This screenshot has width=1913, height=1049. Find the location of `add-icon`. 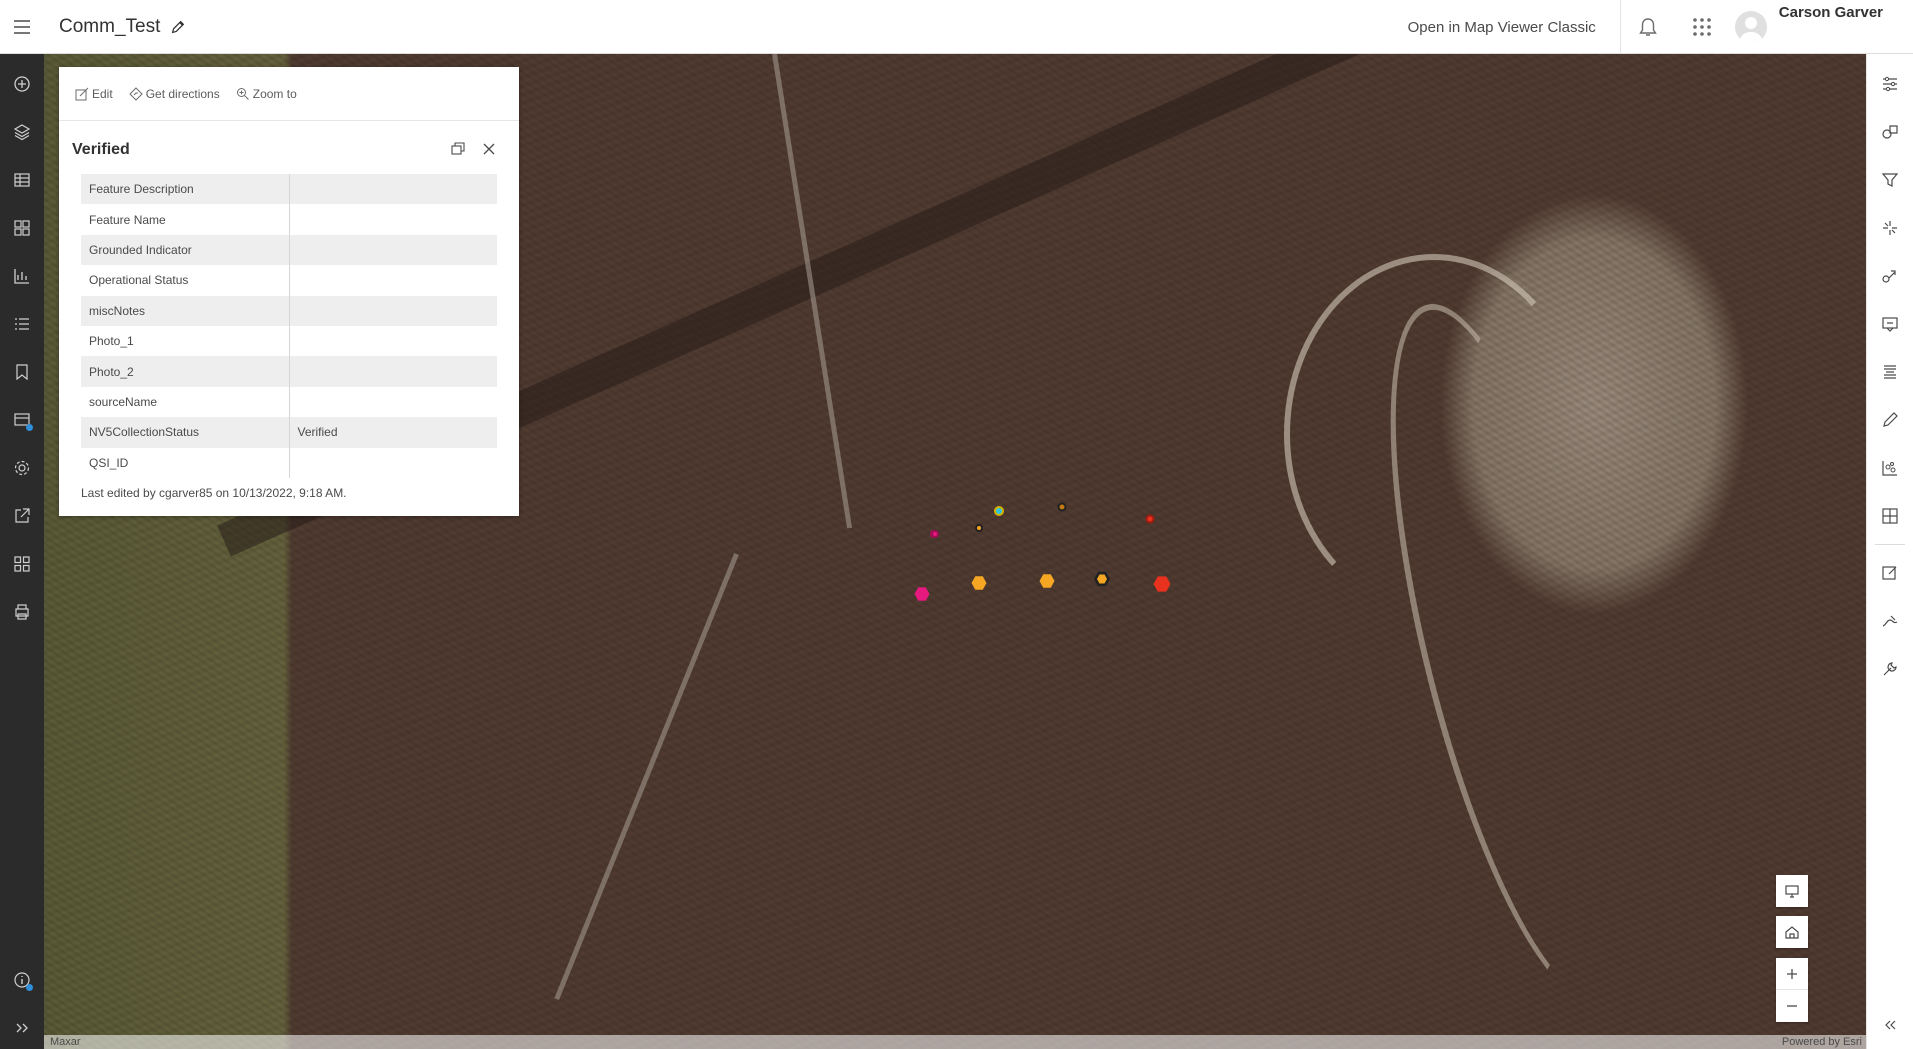

add-icon is located at coordinates (22, 84).